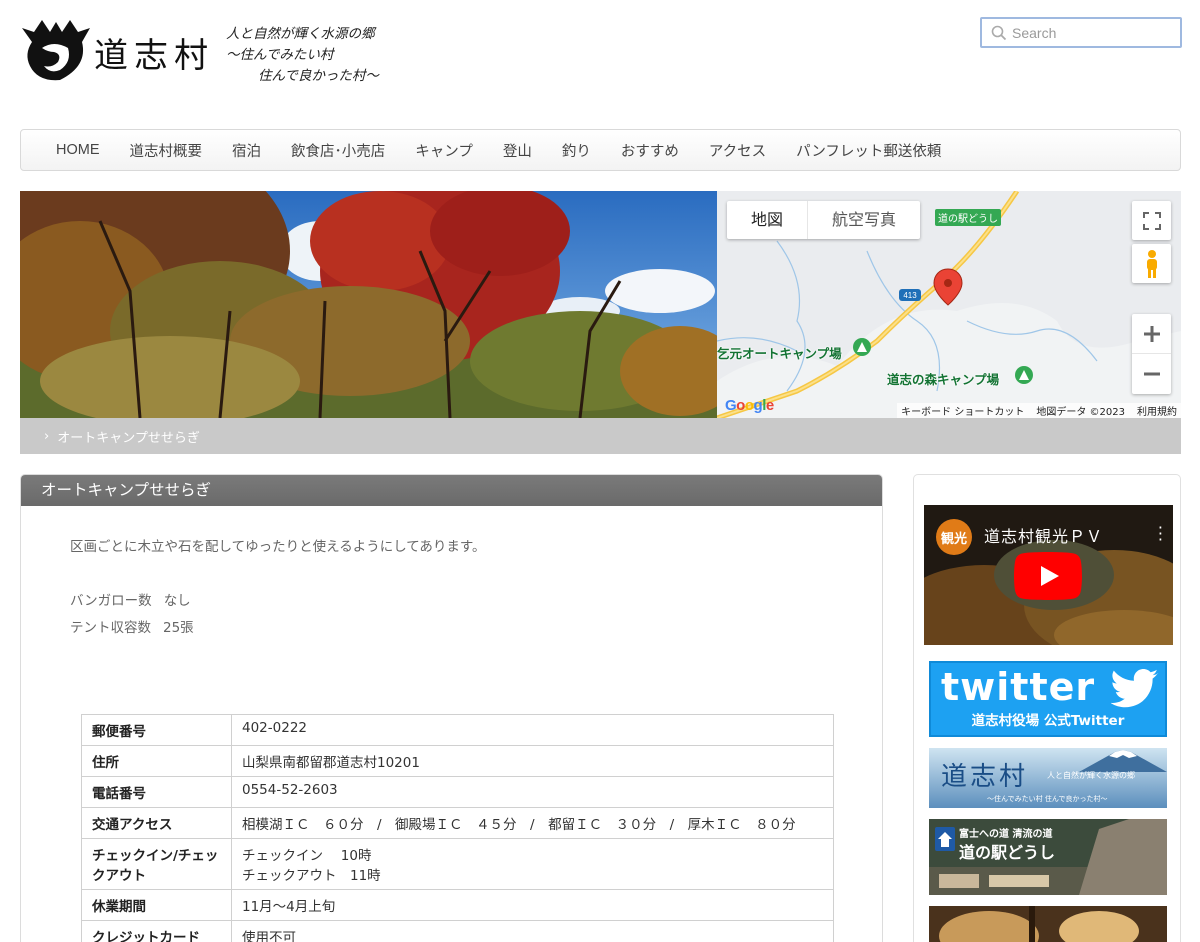 This screenshot has height=942, width=1200. I want to click on fullscreen-button, so click(1151, 220).